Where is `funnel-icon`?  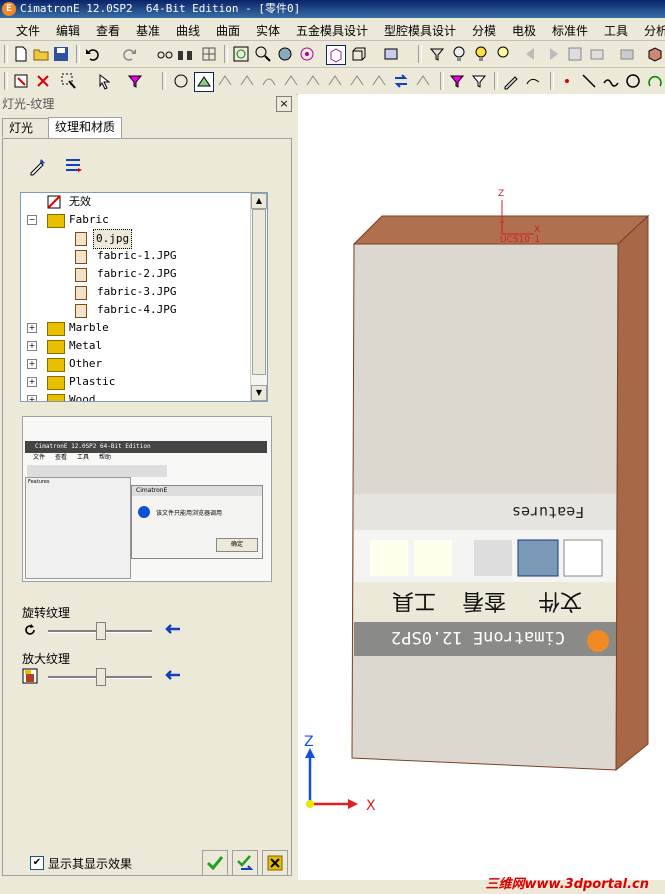 funnel-icon is located at coordinates (479, 81).